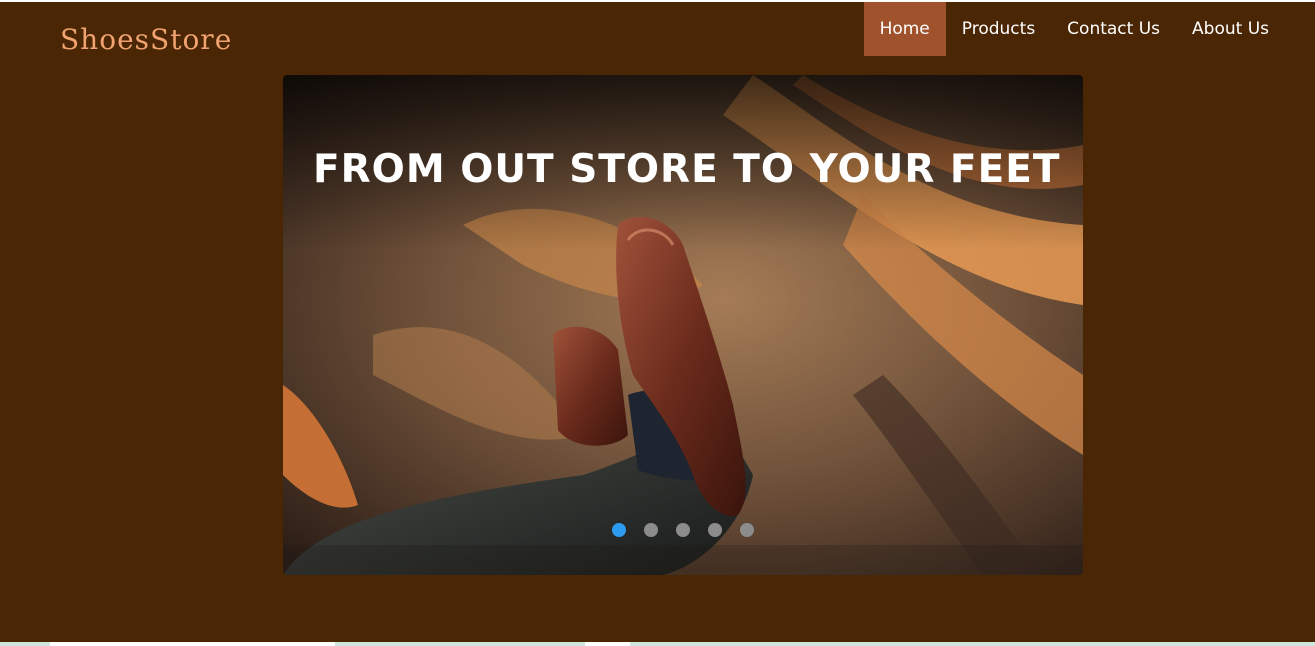 This screenshot has height=646, width=1315. I want to click on brand-logo: ShoesStore, so click(146, 40).